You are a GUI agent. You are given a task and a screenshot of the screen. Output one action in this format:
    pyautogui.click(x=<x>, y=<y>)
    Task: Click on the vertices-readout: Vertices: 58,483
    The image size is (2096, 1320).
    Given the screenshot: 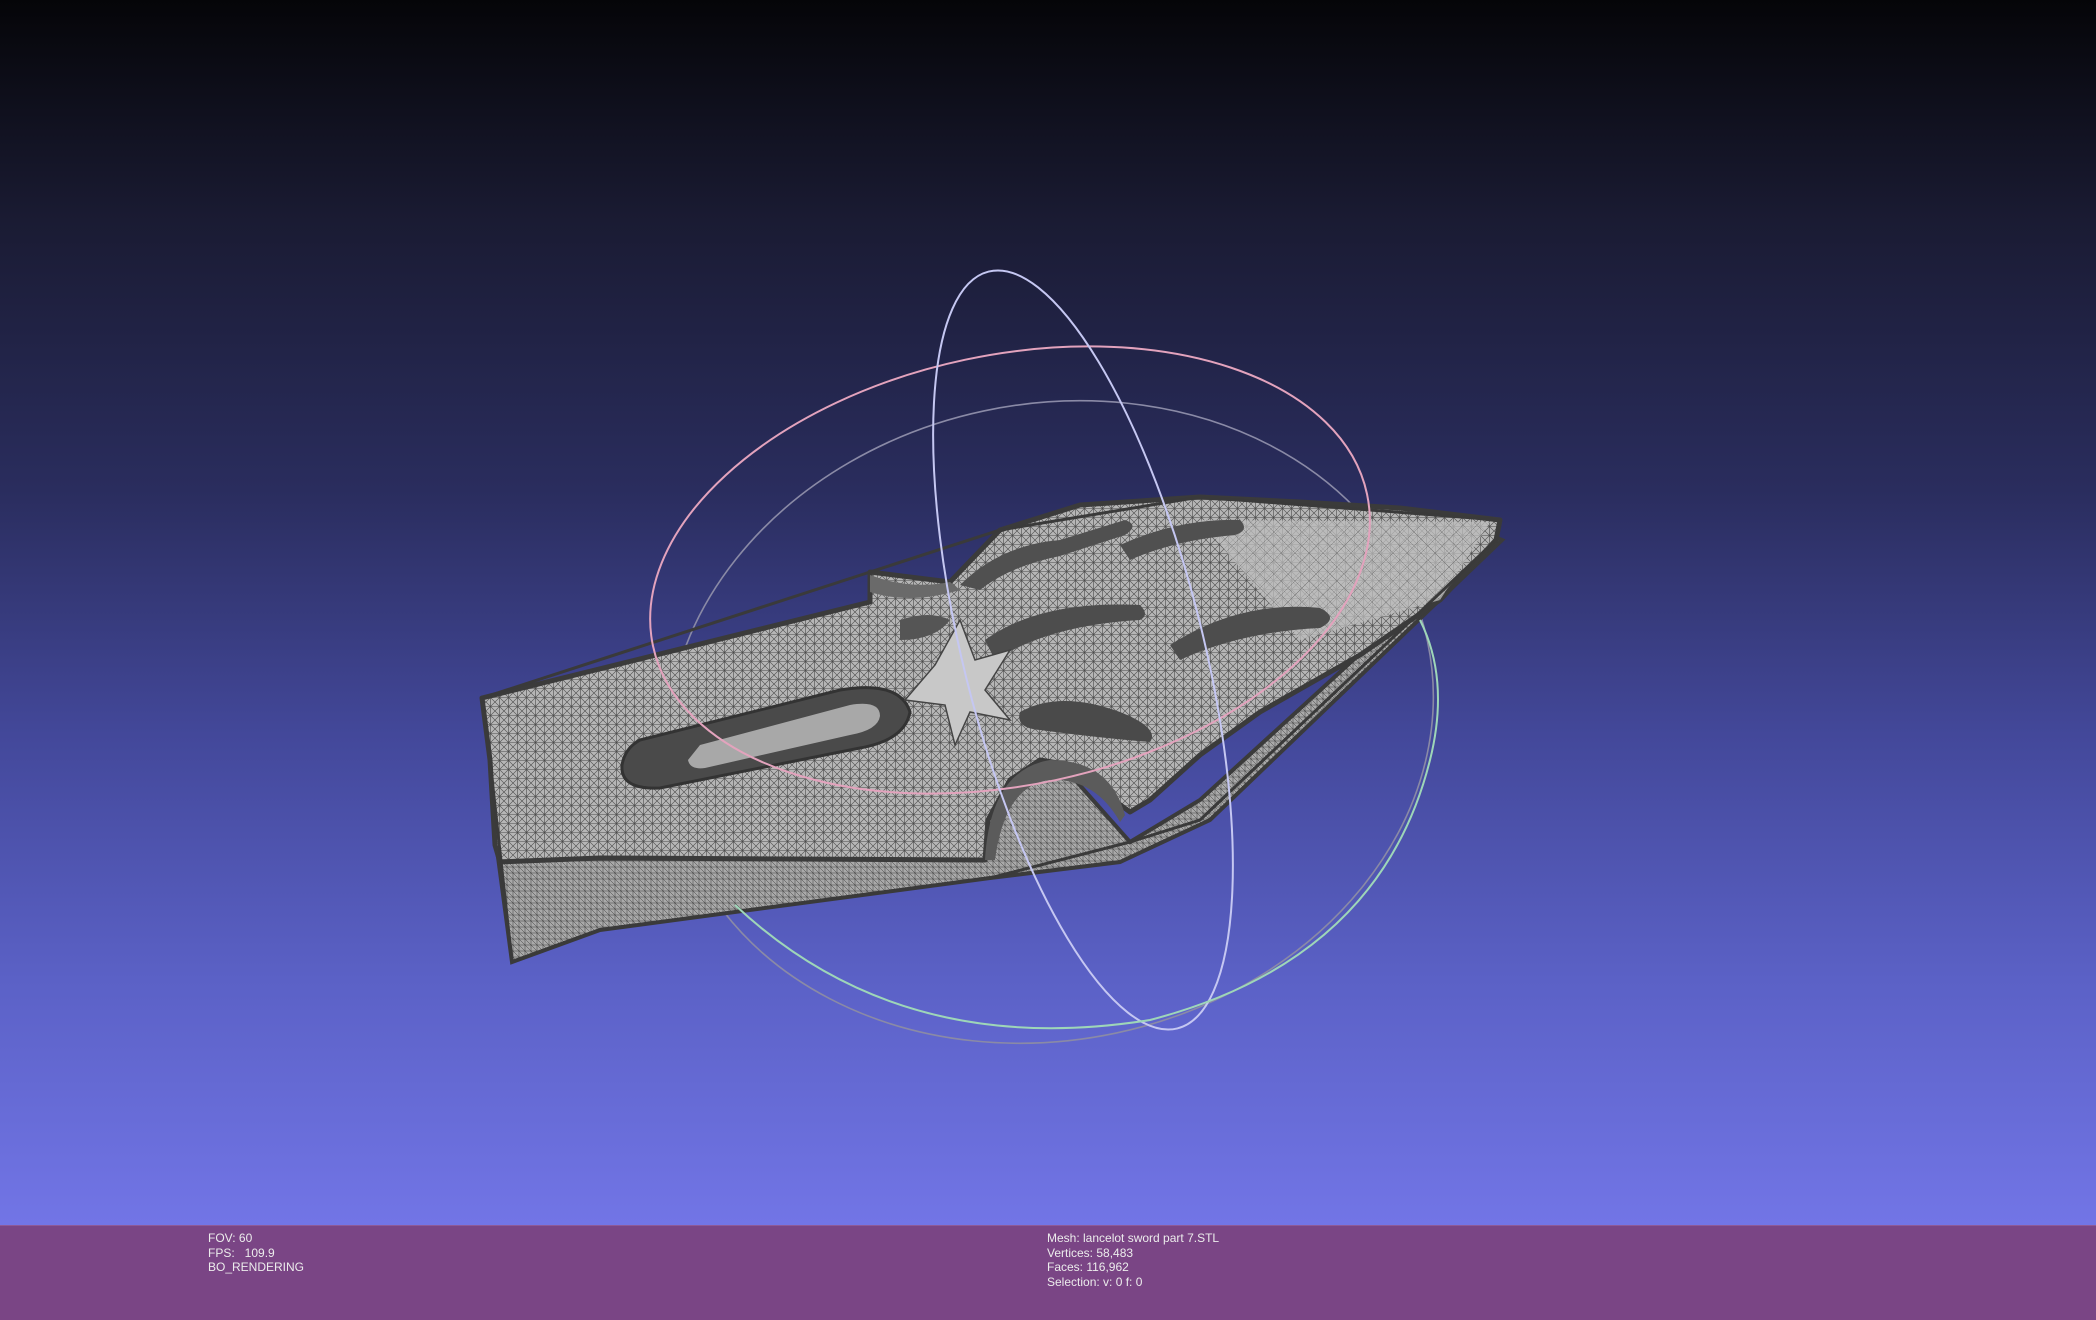 What is the action you would take?
    pyautogui.click(x=1090, y=1252)
    